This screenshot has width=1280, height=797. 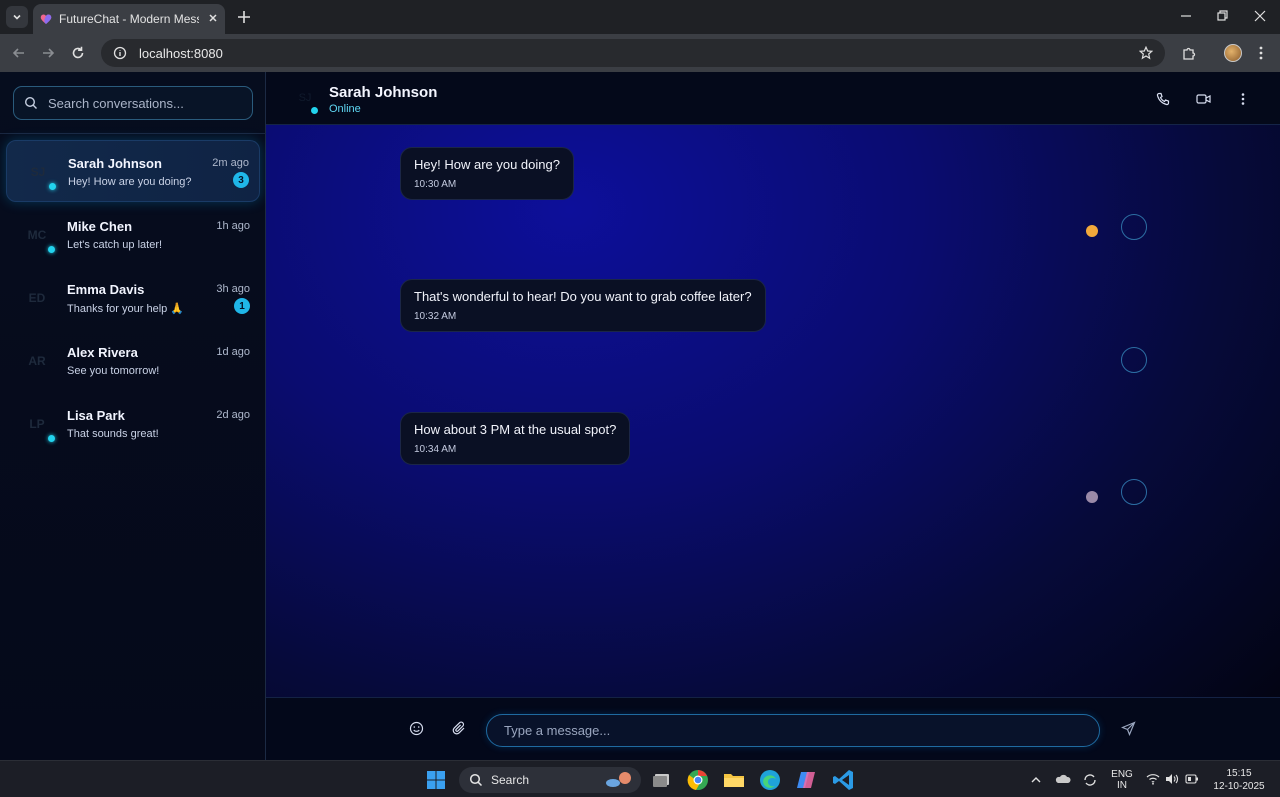 What do you see at coordinates (435, 316) in the screenshot?
I see `message-time: 10:32 AM` at bounding box center [435, 316].